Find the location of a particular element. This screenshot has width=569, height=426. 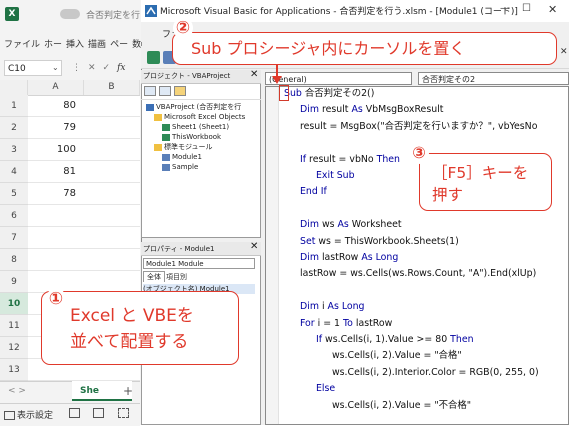

code-text: VbMsgBoxResult is located at coordinates (403, 110).